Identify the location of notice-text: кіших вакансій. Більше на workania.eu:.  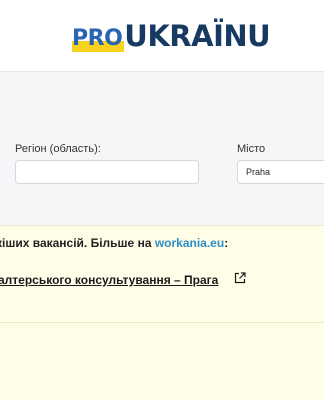
(114, 243).